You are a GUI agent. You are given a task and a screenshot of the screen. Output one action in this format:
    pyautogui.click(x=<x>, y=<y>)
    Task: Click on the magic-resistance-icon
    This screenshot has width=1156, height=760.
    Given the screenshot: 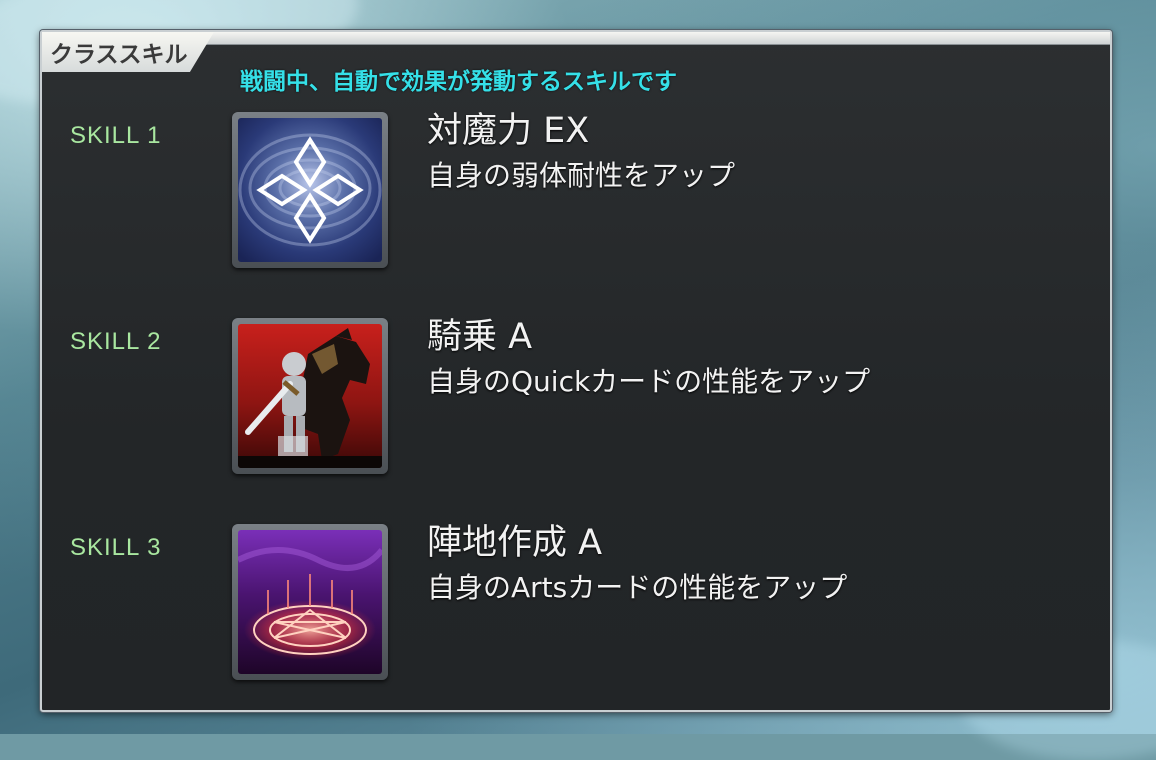 What is the action you would take?
    pyautogui.click(x=310, y=190)
    